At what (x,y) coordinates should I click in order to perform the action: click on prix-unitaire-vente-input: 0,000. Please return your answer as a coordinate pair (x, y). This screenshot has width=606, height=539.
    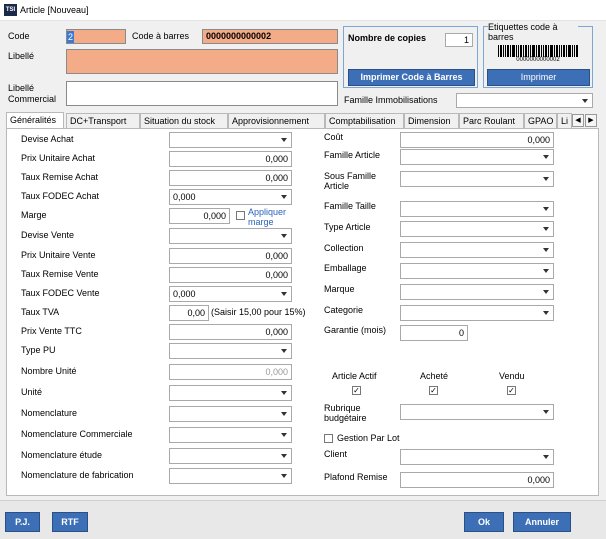
    Looking at the image, I should click on (230, 256).